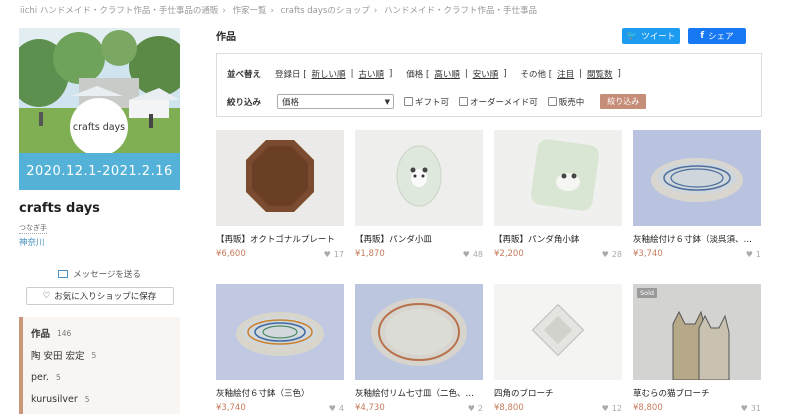  Describe the element at coordinates (480, 408) in the screenshot. I see `like-number: 2` at that location.